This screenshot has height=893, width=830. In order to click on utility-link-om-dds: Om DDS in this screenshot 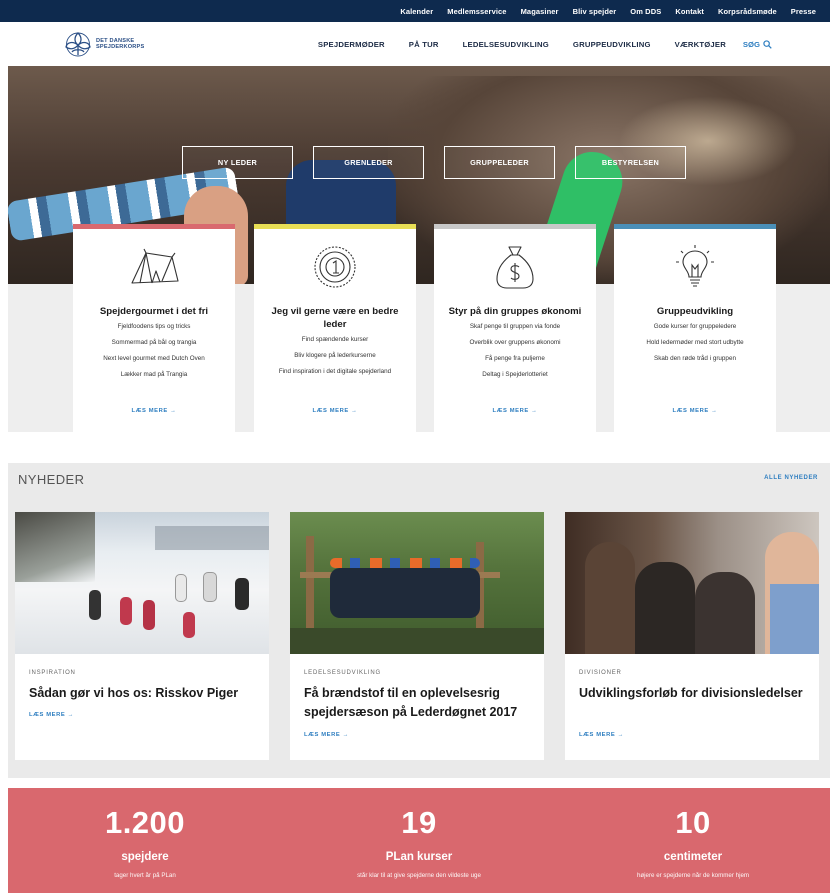, I will do `click(645, 11)`.